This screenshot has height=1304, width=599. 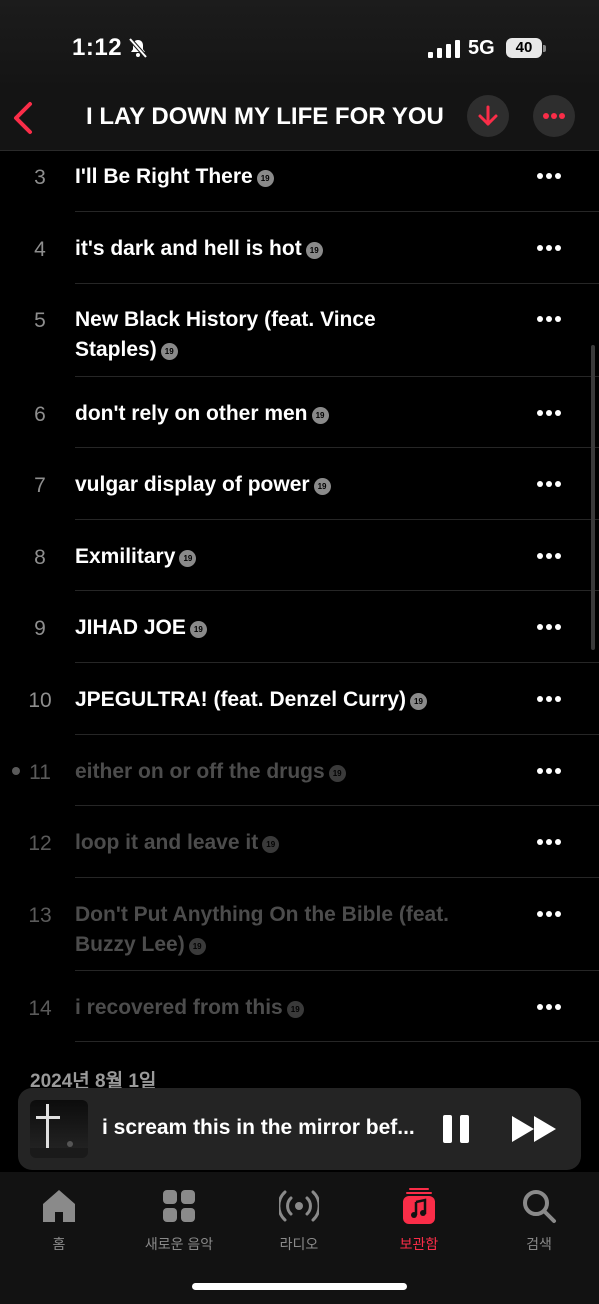 I want to click on tab-new-music: 새로운 음악, so click(x=179, y=1220).